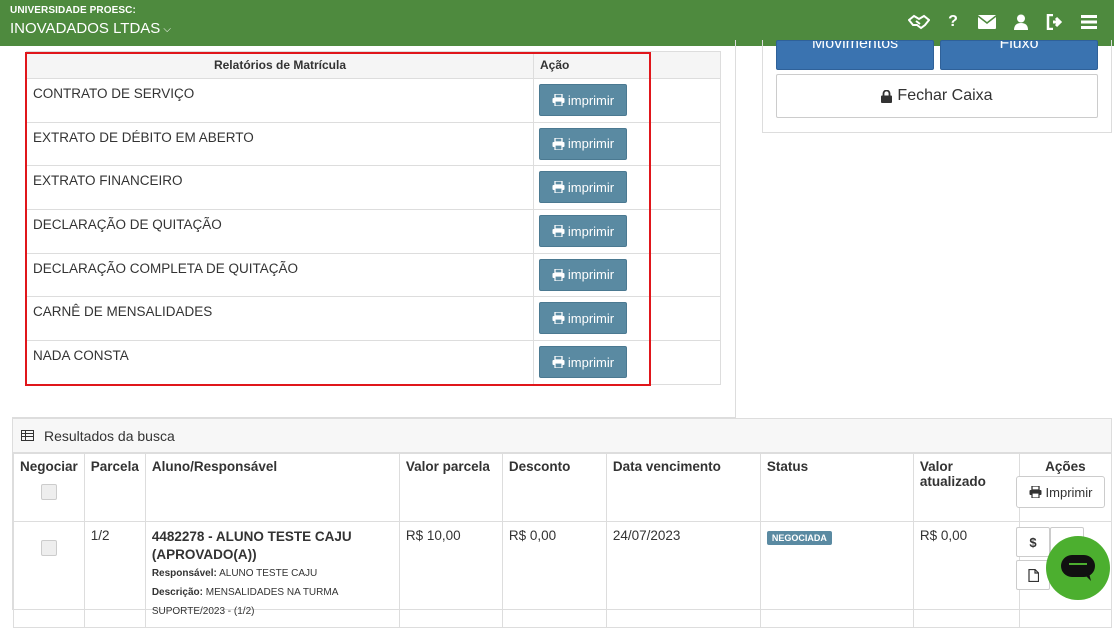 Image resolution: width=1114 pixels, height=628 pixels. I want to click on relatorio-row: CARNÊ DE MENSALIDADES imprimir, so click(373, 319).